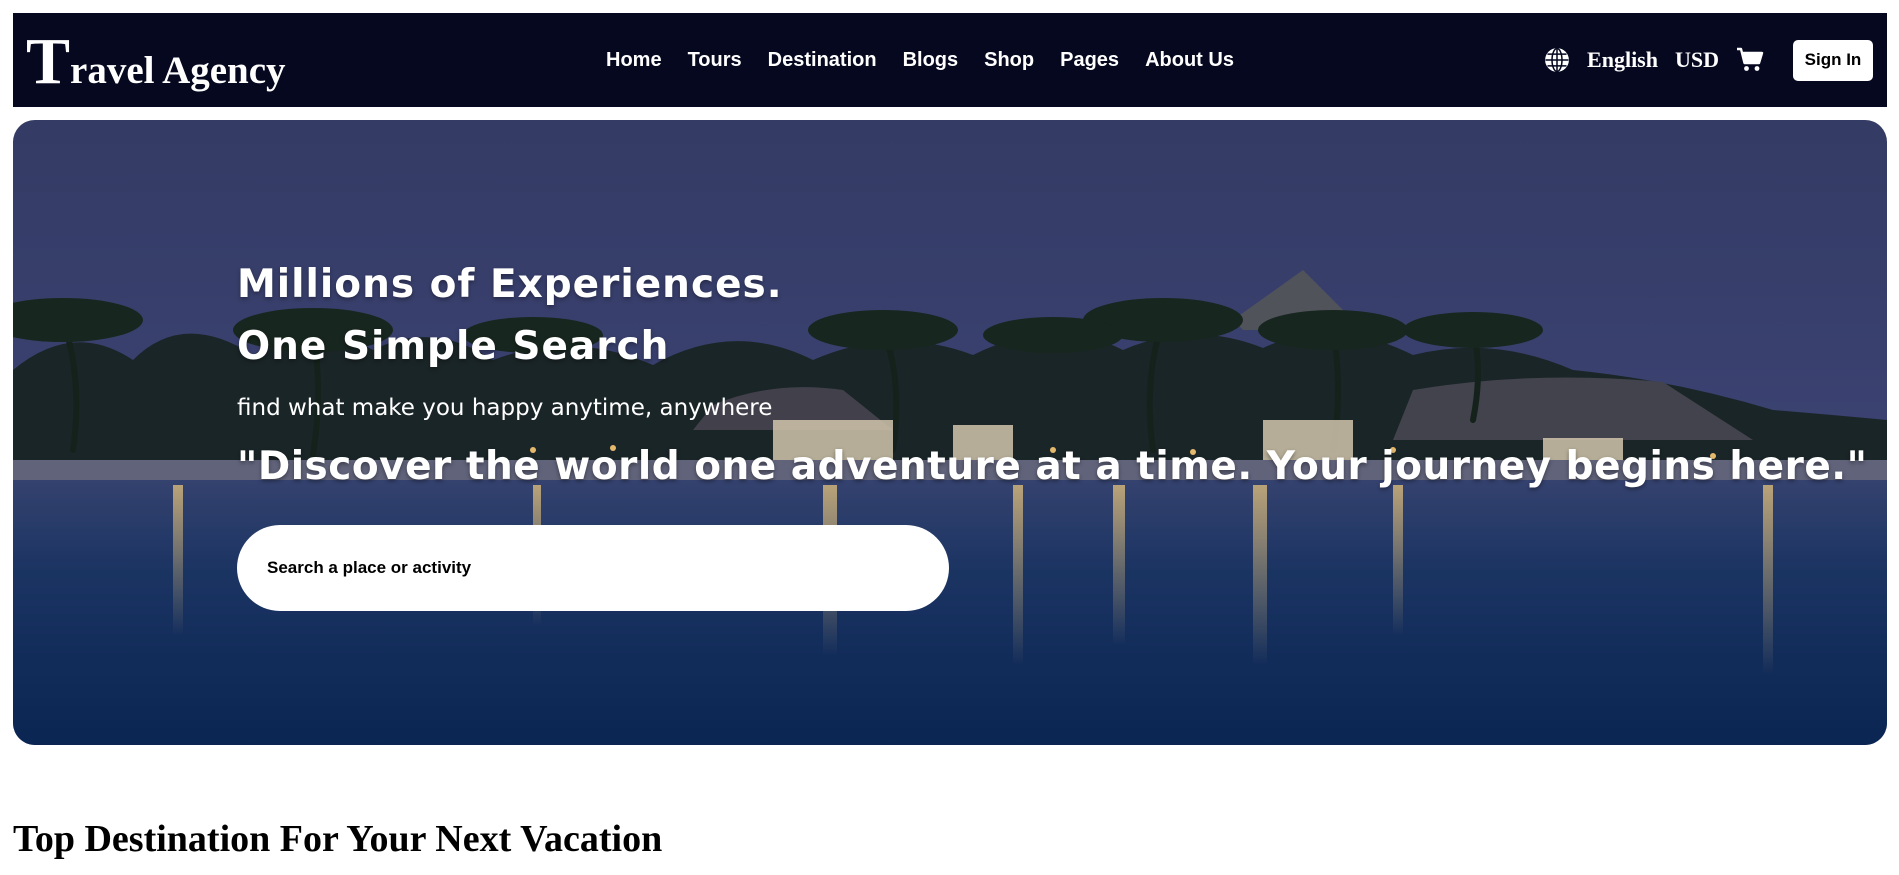  Describe the element at coordinates (587, 568) in the screenshot. I see `search-input` at that location.